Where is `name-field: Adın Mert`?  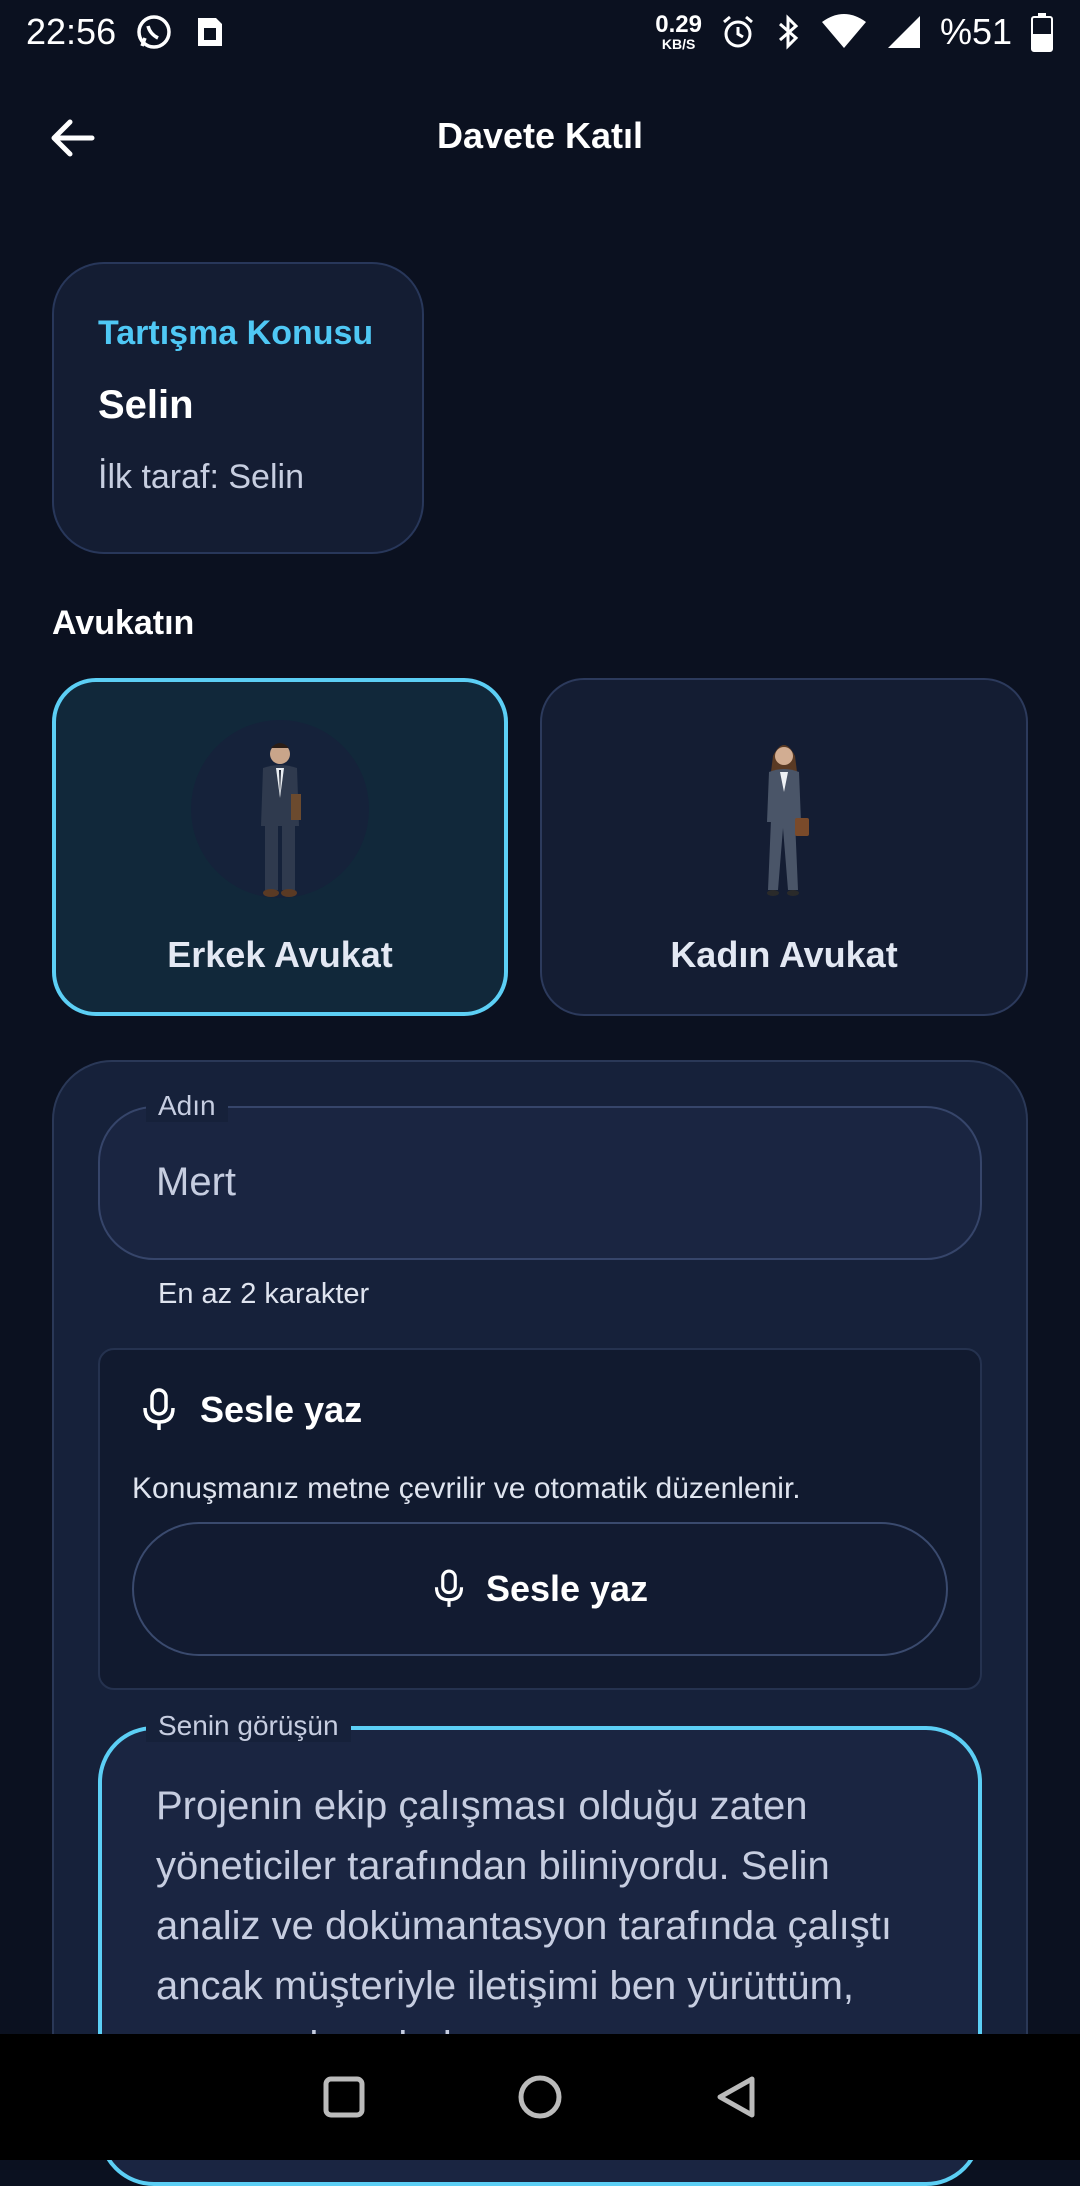
name-field: Adın Mert is located at coordinates (540, 1175).